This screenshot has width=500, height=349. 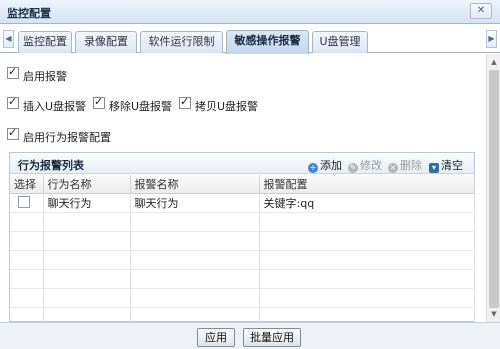 I want to click on delete-icon: ×, so click(x=393, y=168).